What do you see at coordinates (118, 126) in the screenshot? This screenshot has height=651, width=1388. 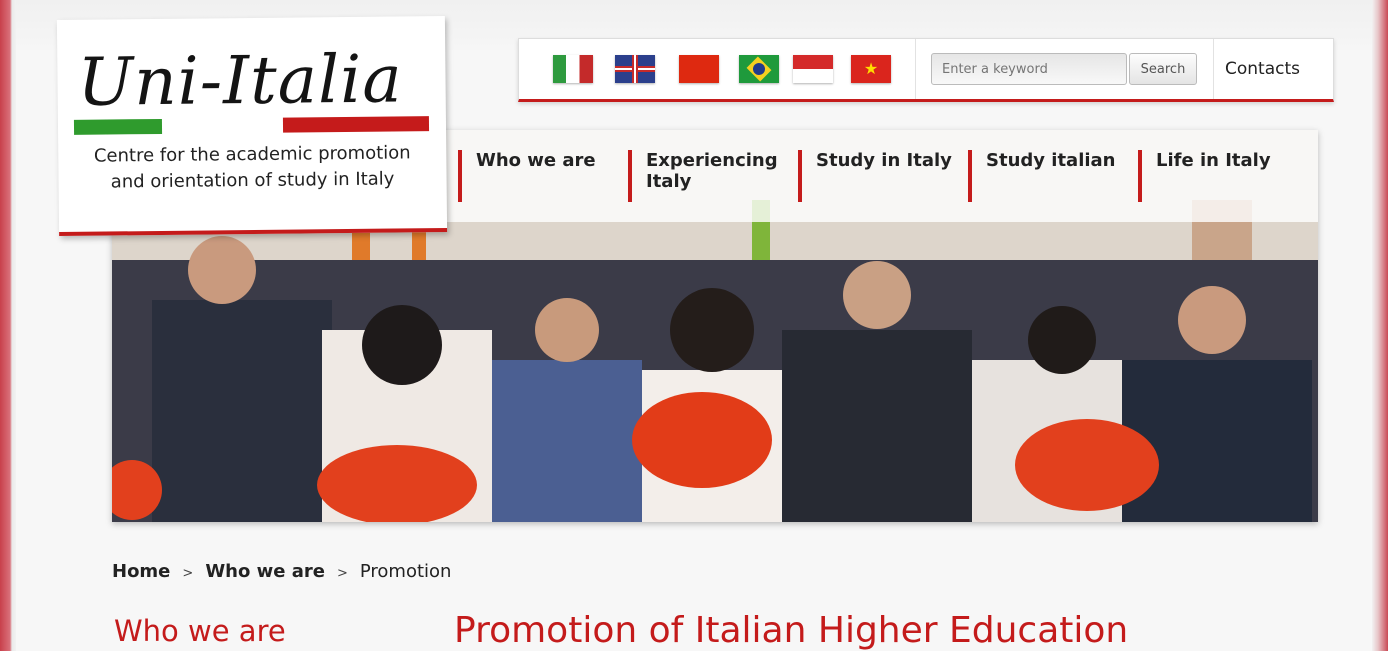 I see `logo-green-bar` at bounding box center [118, 126].